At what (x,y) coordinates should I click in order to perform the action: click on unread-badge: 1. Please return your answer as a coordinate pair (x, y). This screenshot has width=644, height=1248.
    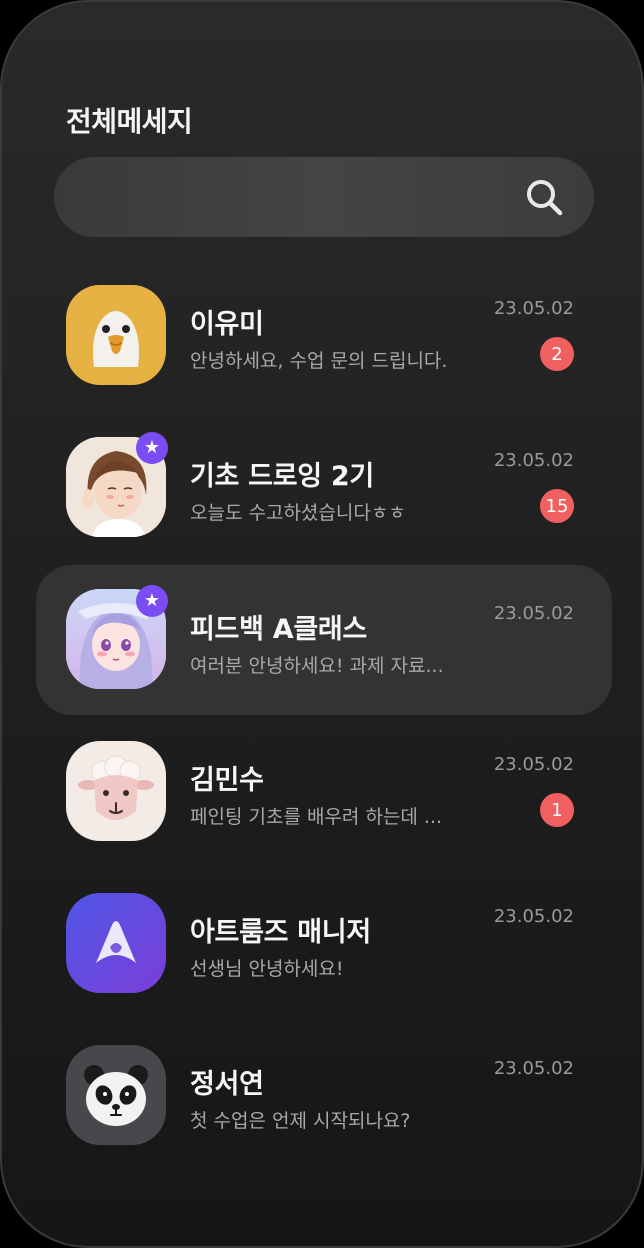
    Looking at the image, I should click on (557, 810).